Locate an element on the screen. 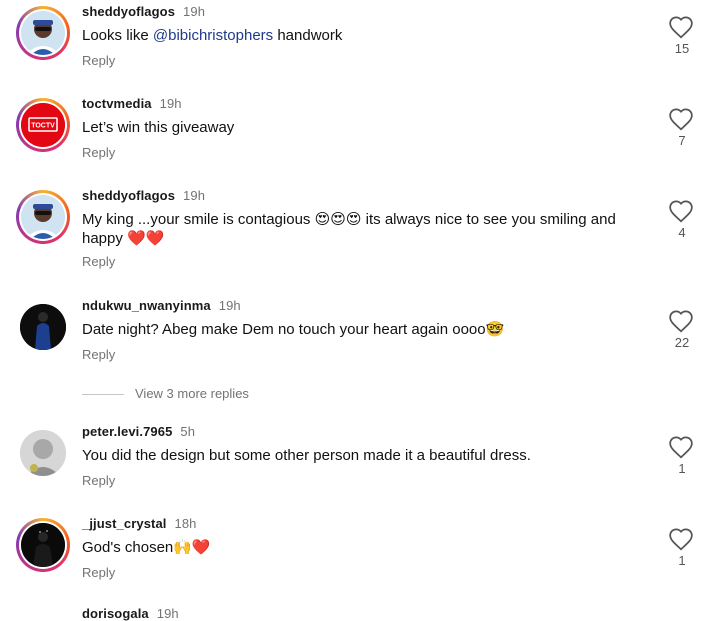 The height and width of the screenshot is (621, 720). comment-username: ndukwu_nwanyinma 19h is located at coordinates (161, 305).